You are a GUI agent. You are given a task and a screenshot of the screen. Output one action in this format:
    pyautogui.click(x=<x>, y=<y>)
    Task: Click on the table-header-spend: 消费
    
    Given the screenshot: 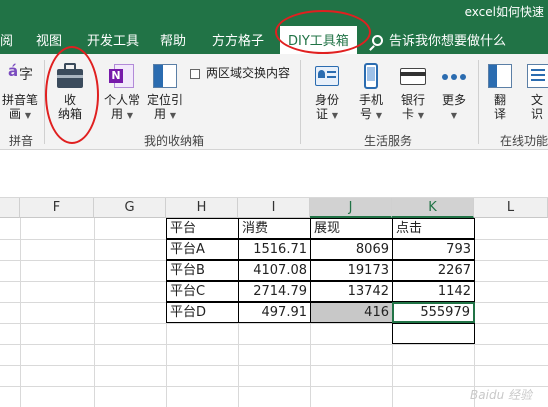 What is the action you would take?
    pyautogui.click(x=274, y=228)
    